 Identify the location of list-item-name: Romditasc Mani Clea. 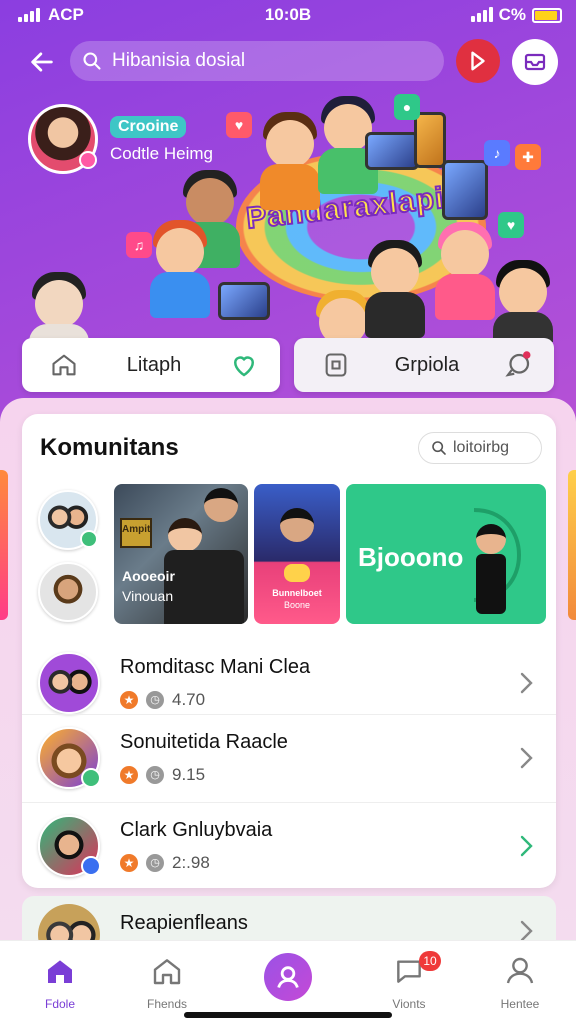
(215, 667).